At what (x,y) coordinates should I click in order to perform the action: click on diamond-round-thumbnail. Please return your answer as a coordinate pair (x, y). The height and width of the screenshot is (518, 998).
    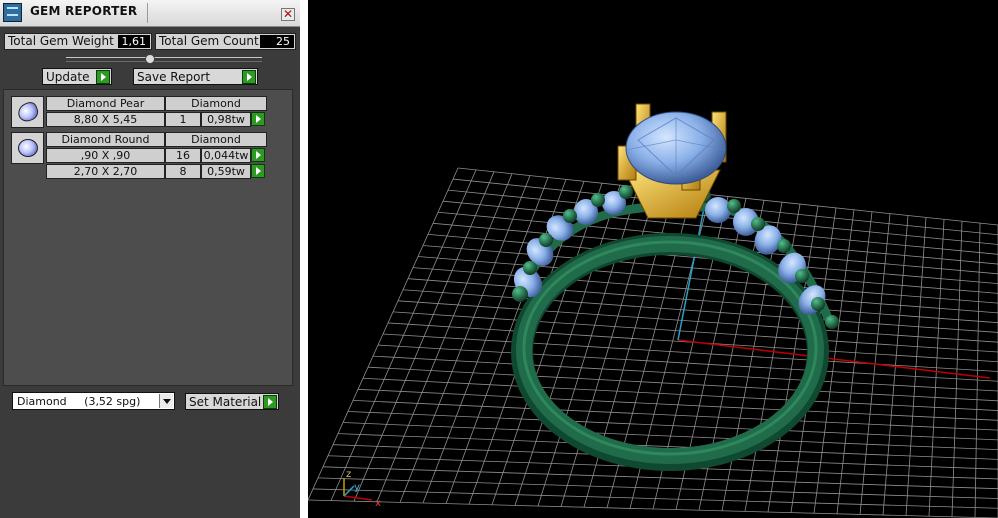
    Looking at the image, I should click on (27, 148).